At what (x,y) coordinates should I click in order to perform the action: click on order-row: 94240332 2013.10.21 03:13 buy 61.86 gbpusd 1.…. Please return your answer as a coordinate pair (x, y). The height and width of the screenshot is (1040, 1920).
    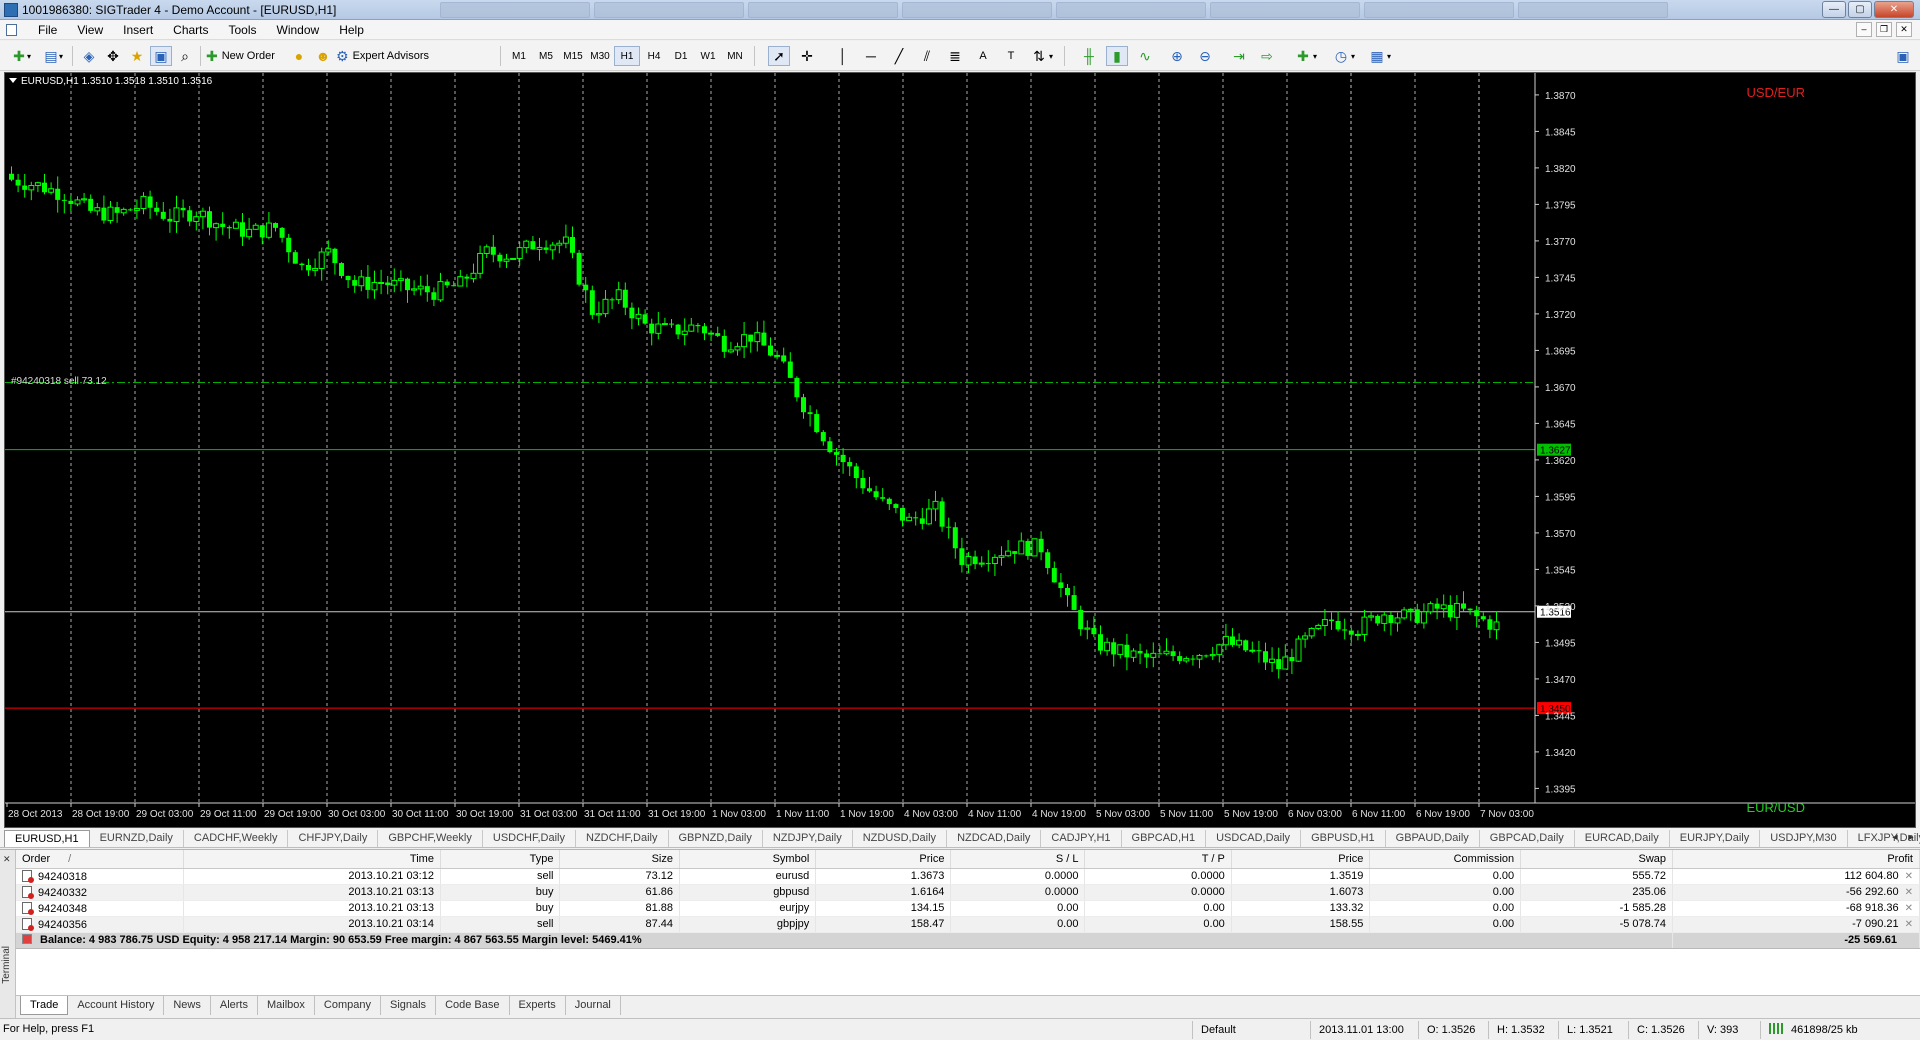
    Looking at the image, I should click on (968, 892).